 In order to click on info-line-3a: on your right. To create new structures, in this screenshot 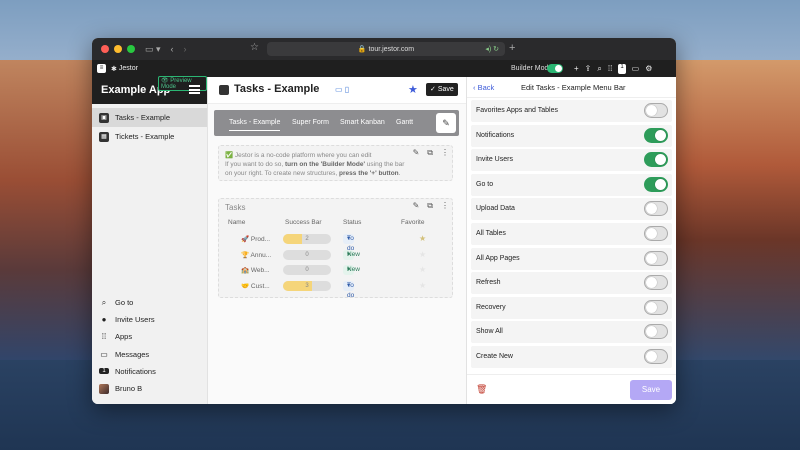, I will do `click(282, 173)`.